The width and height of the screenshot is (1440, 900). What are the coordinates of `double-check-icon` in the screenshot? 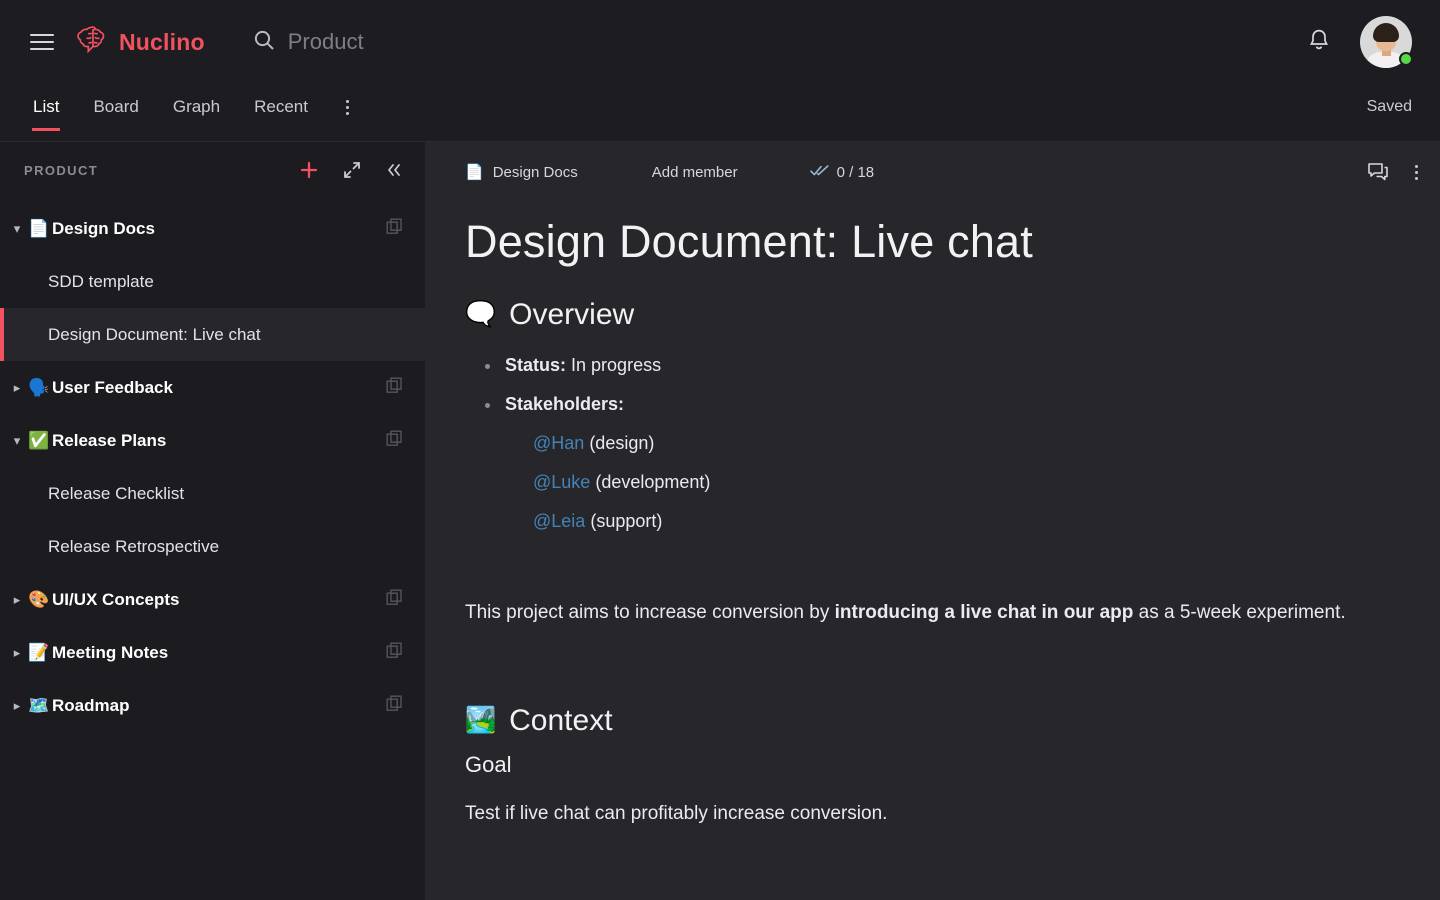 It's located at (819, 172).